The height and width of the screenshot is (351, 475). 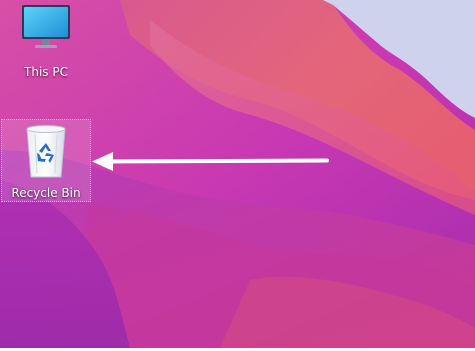 I want to click on desktop-icon-this-pc: This PC, so click(x=46, y=41).